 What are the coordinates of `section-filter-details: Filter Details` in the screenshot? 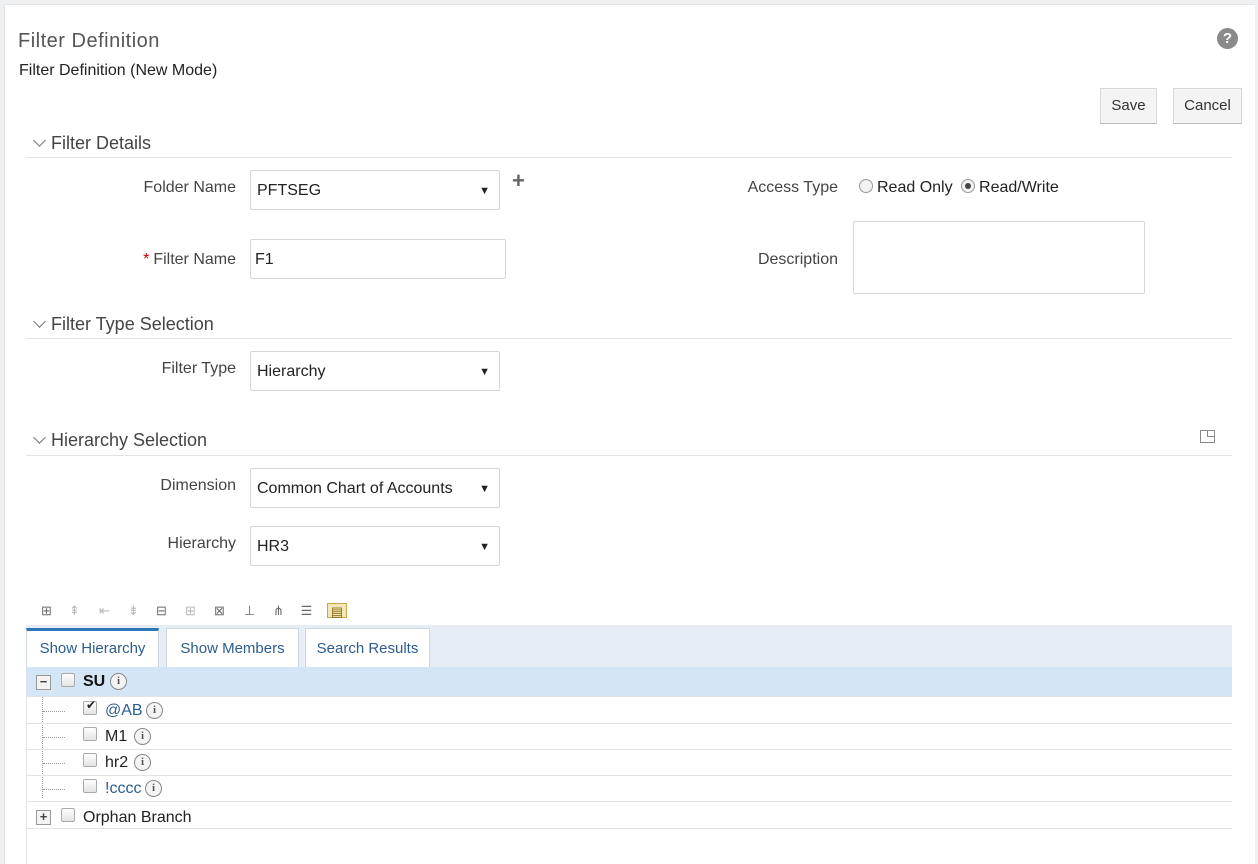 It's located at (92, 143).